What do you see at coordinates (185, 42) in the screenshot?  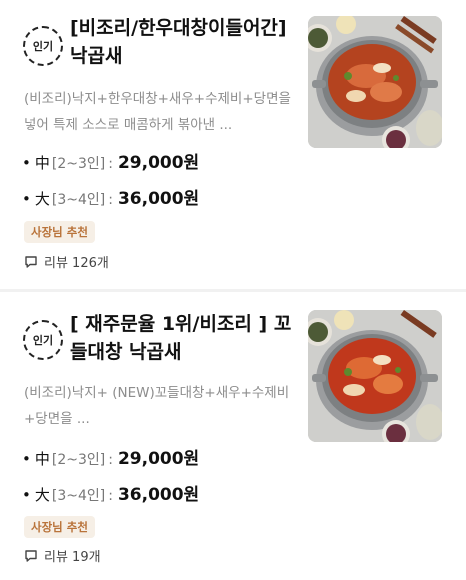 I see `menu-item-title: [비조리/한우대창이들어간] 낙곱새` at bounding box center [185, 42].